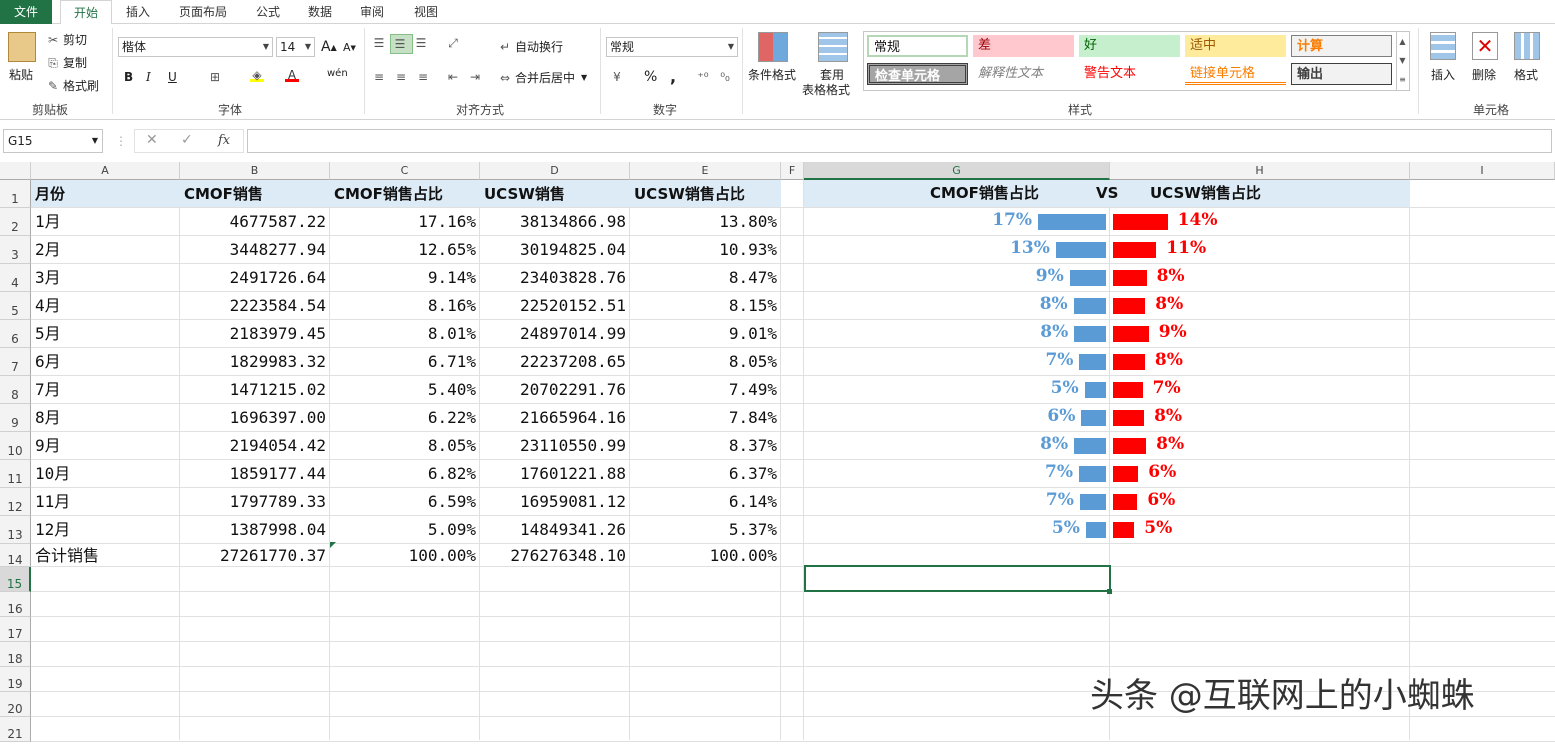 This screenshot has height=752, width=1555. Describe the element at coordinates (15, 604) in the screenshot. I see `row-header-16: 16` at that location.